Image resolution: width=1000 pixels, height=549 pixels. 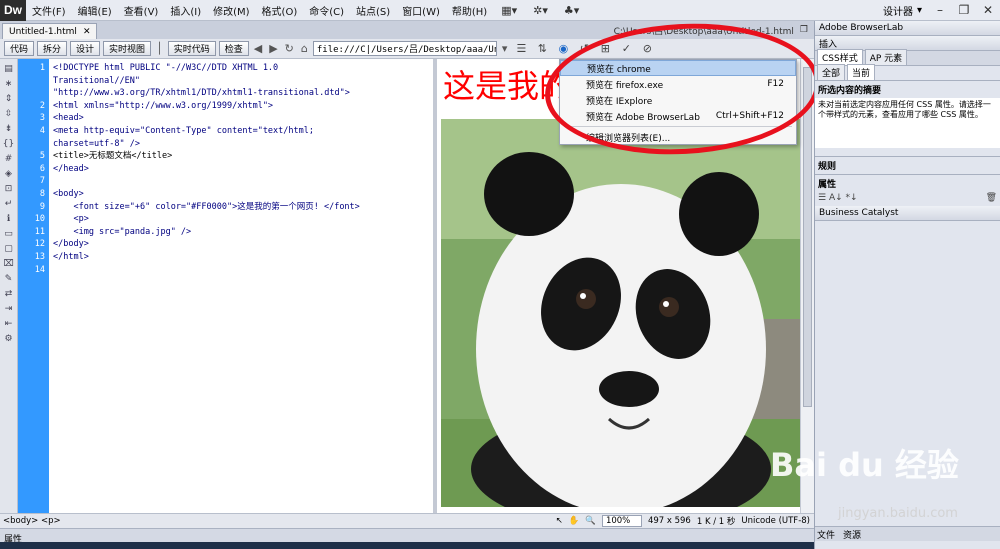 I want to click on code-line: <p>, so click(x=71, y=219).